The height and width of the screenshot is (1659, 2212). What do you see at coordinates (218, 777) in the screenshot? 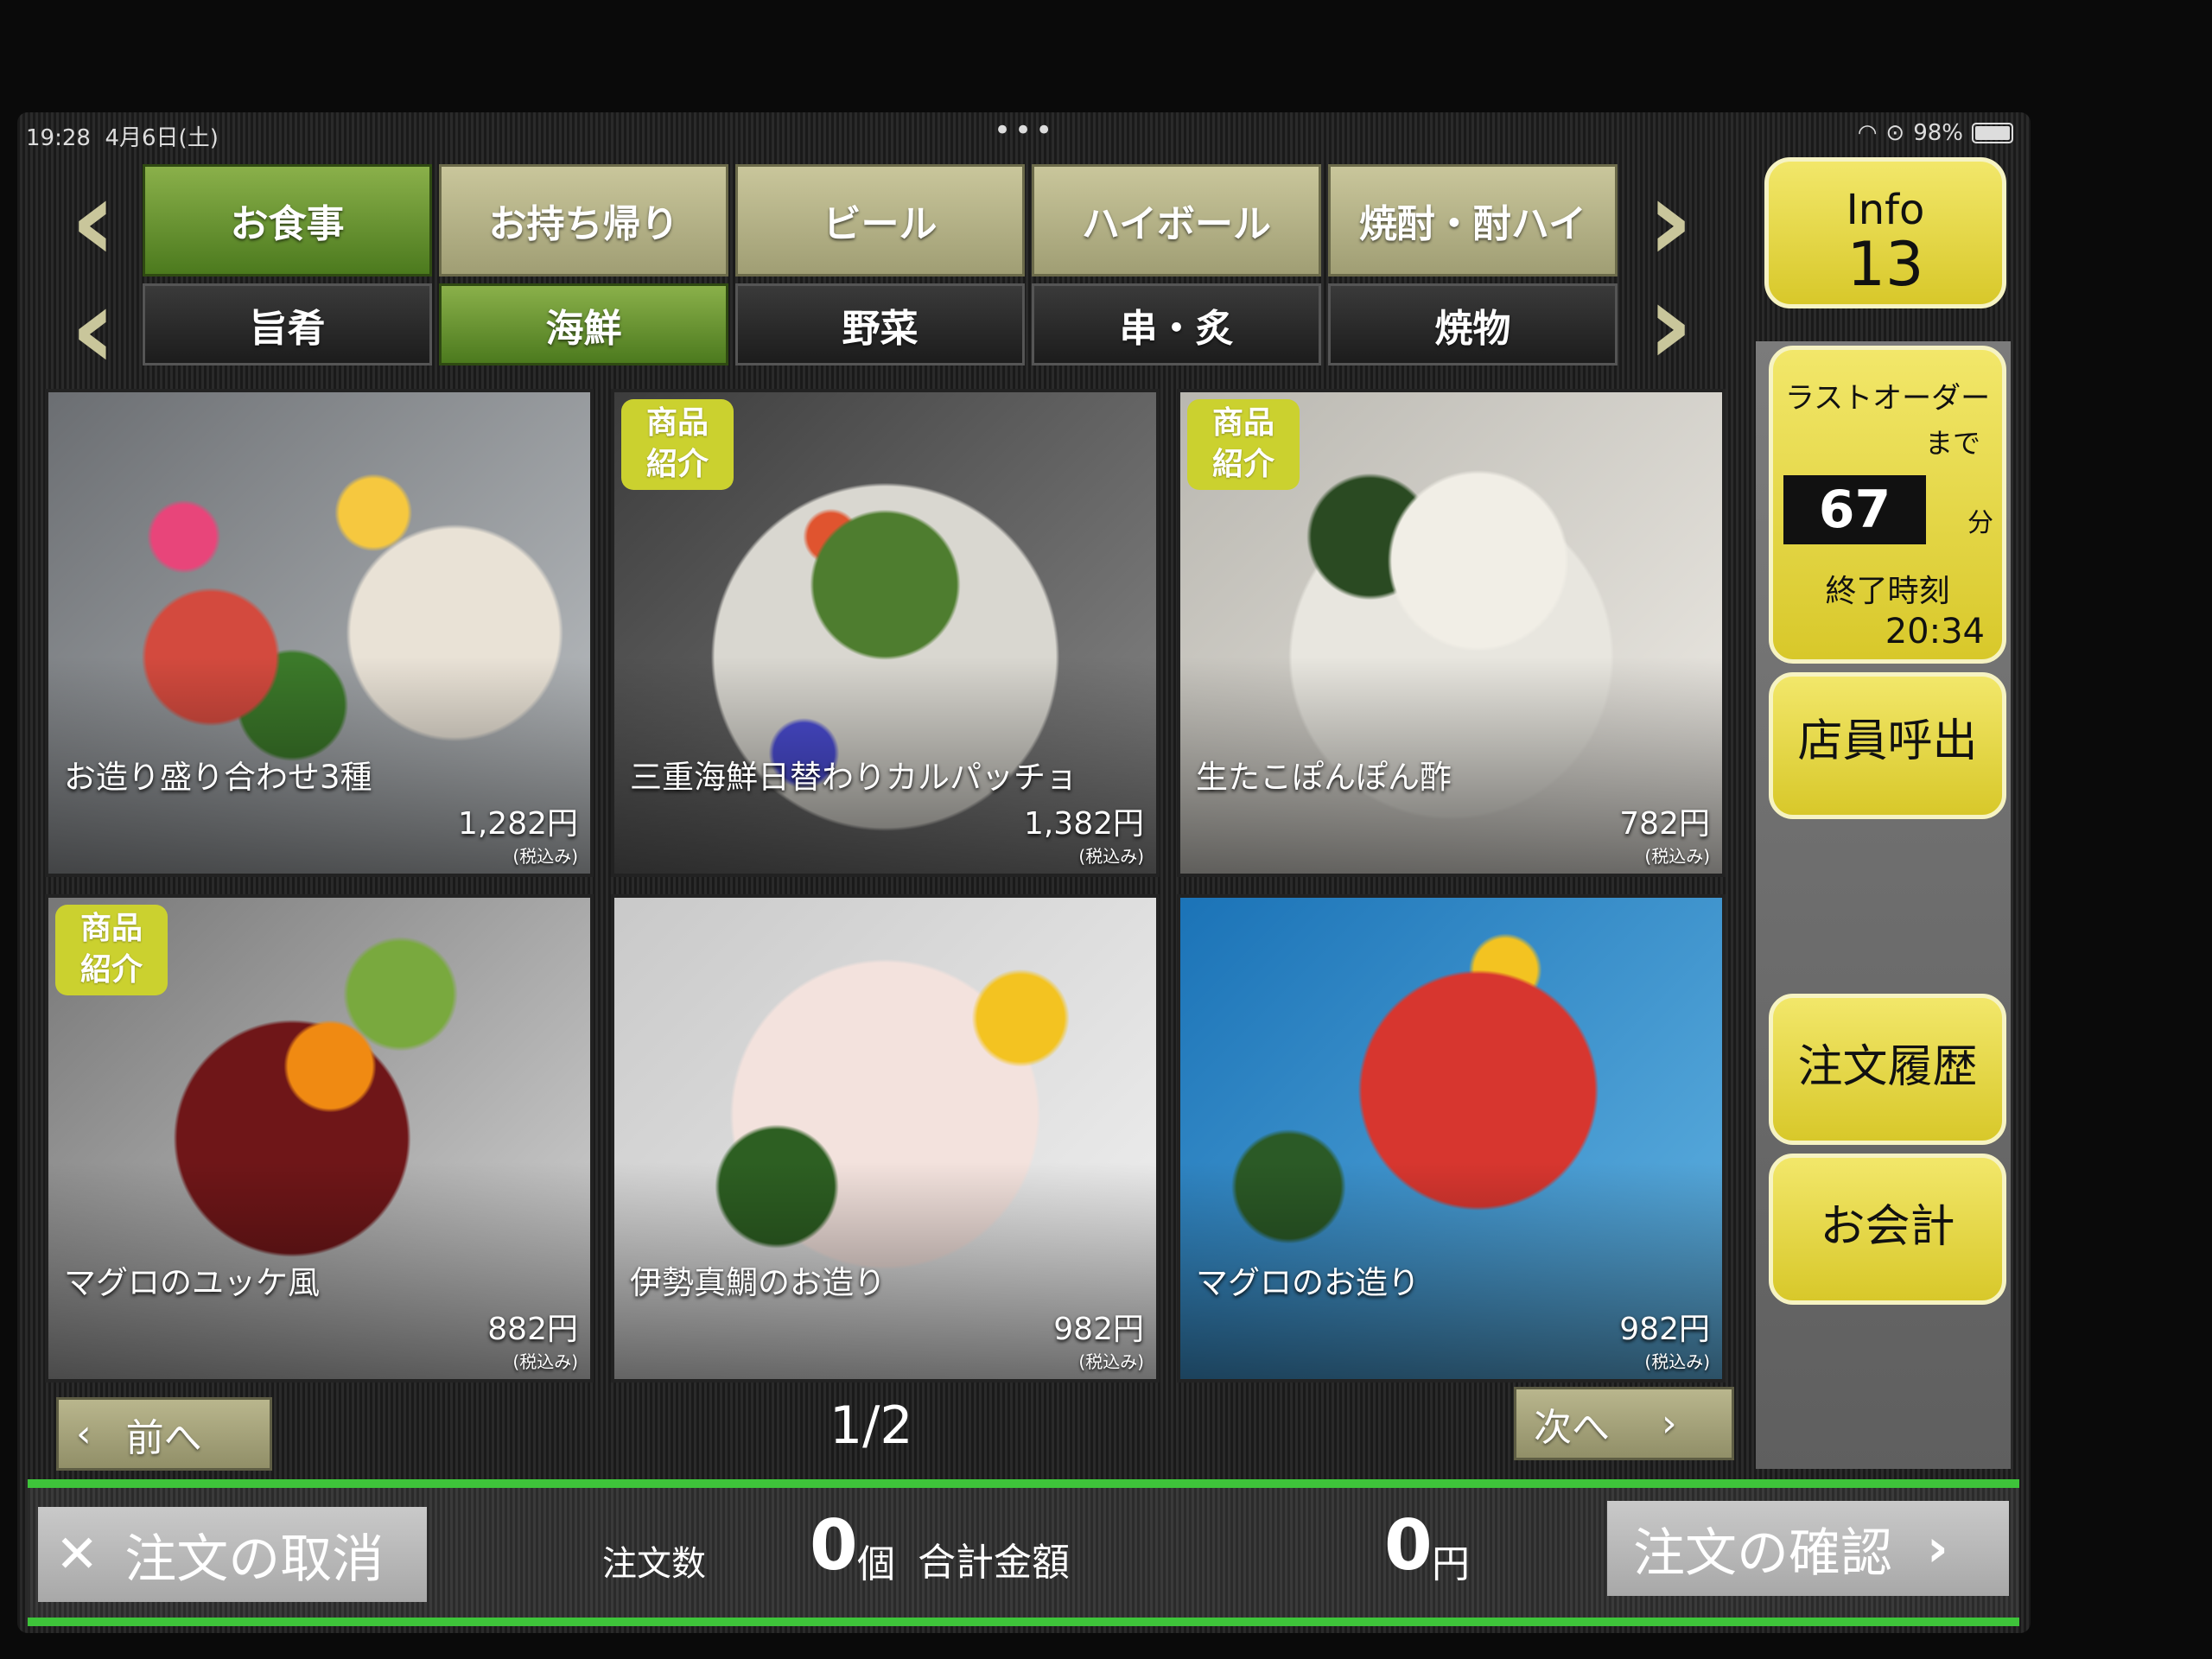
I see `dish-name: お造り盛り合わせ3種` at bounding box center [218, 777].